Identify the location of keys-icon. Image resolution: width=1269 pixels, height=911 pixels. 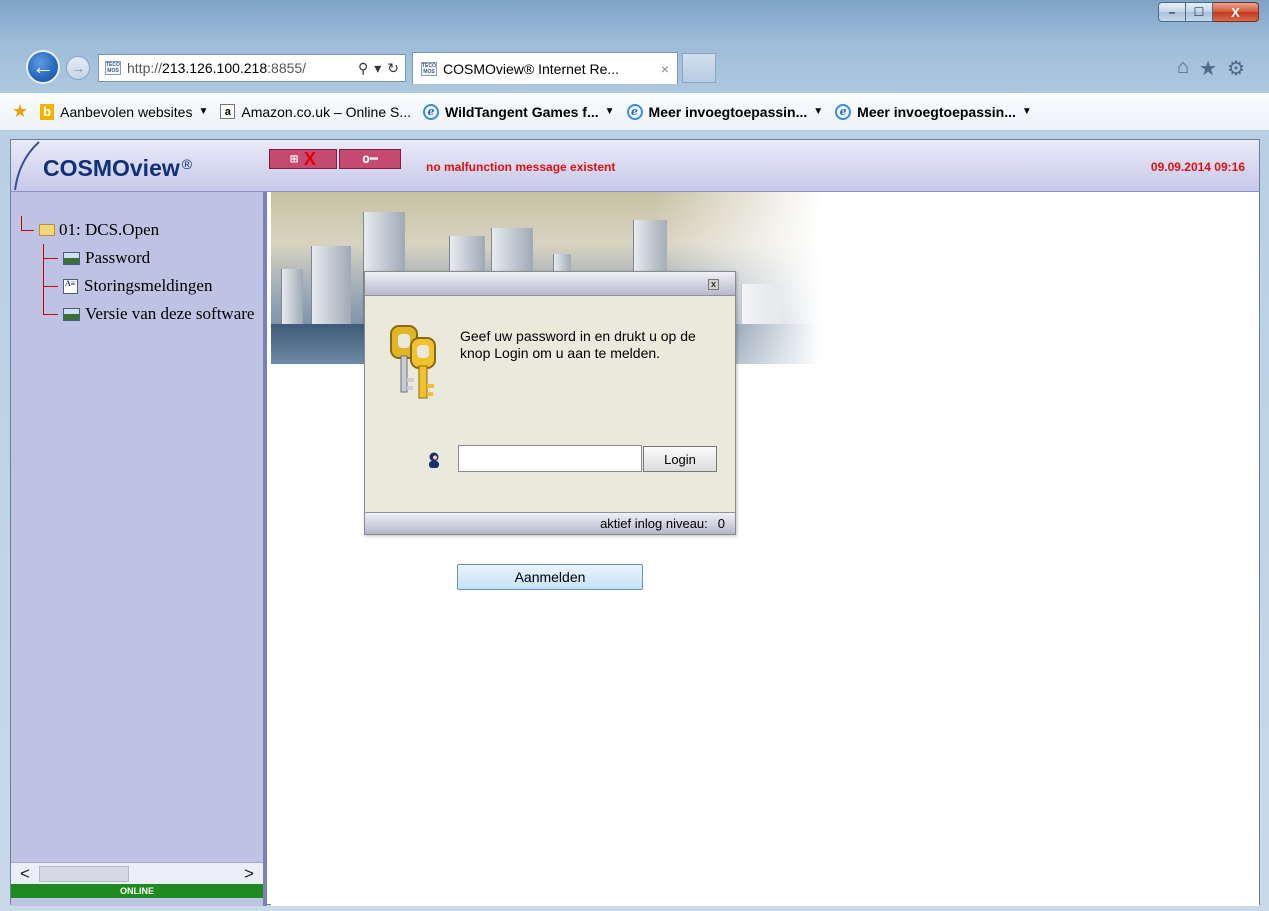
(413, 362).